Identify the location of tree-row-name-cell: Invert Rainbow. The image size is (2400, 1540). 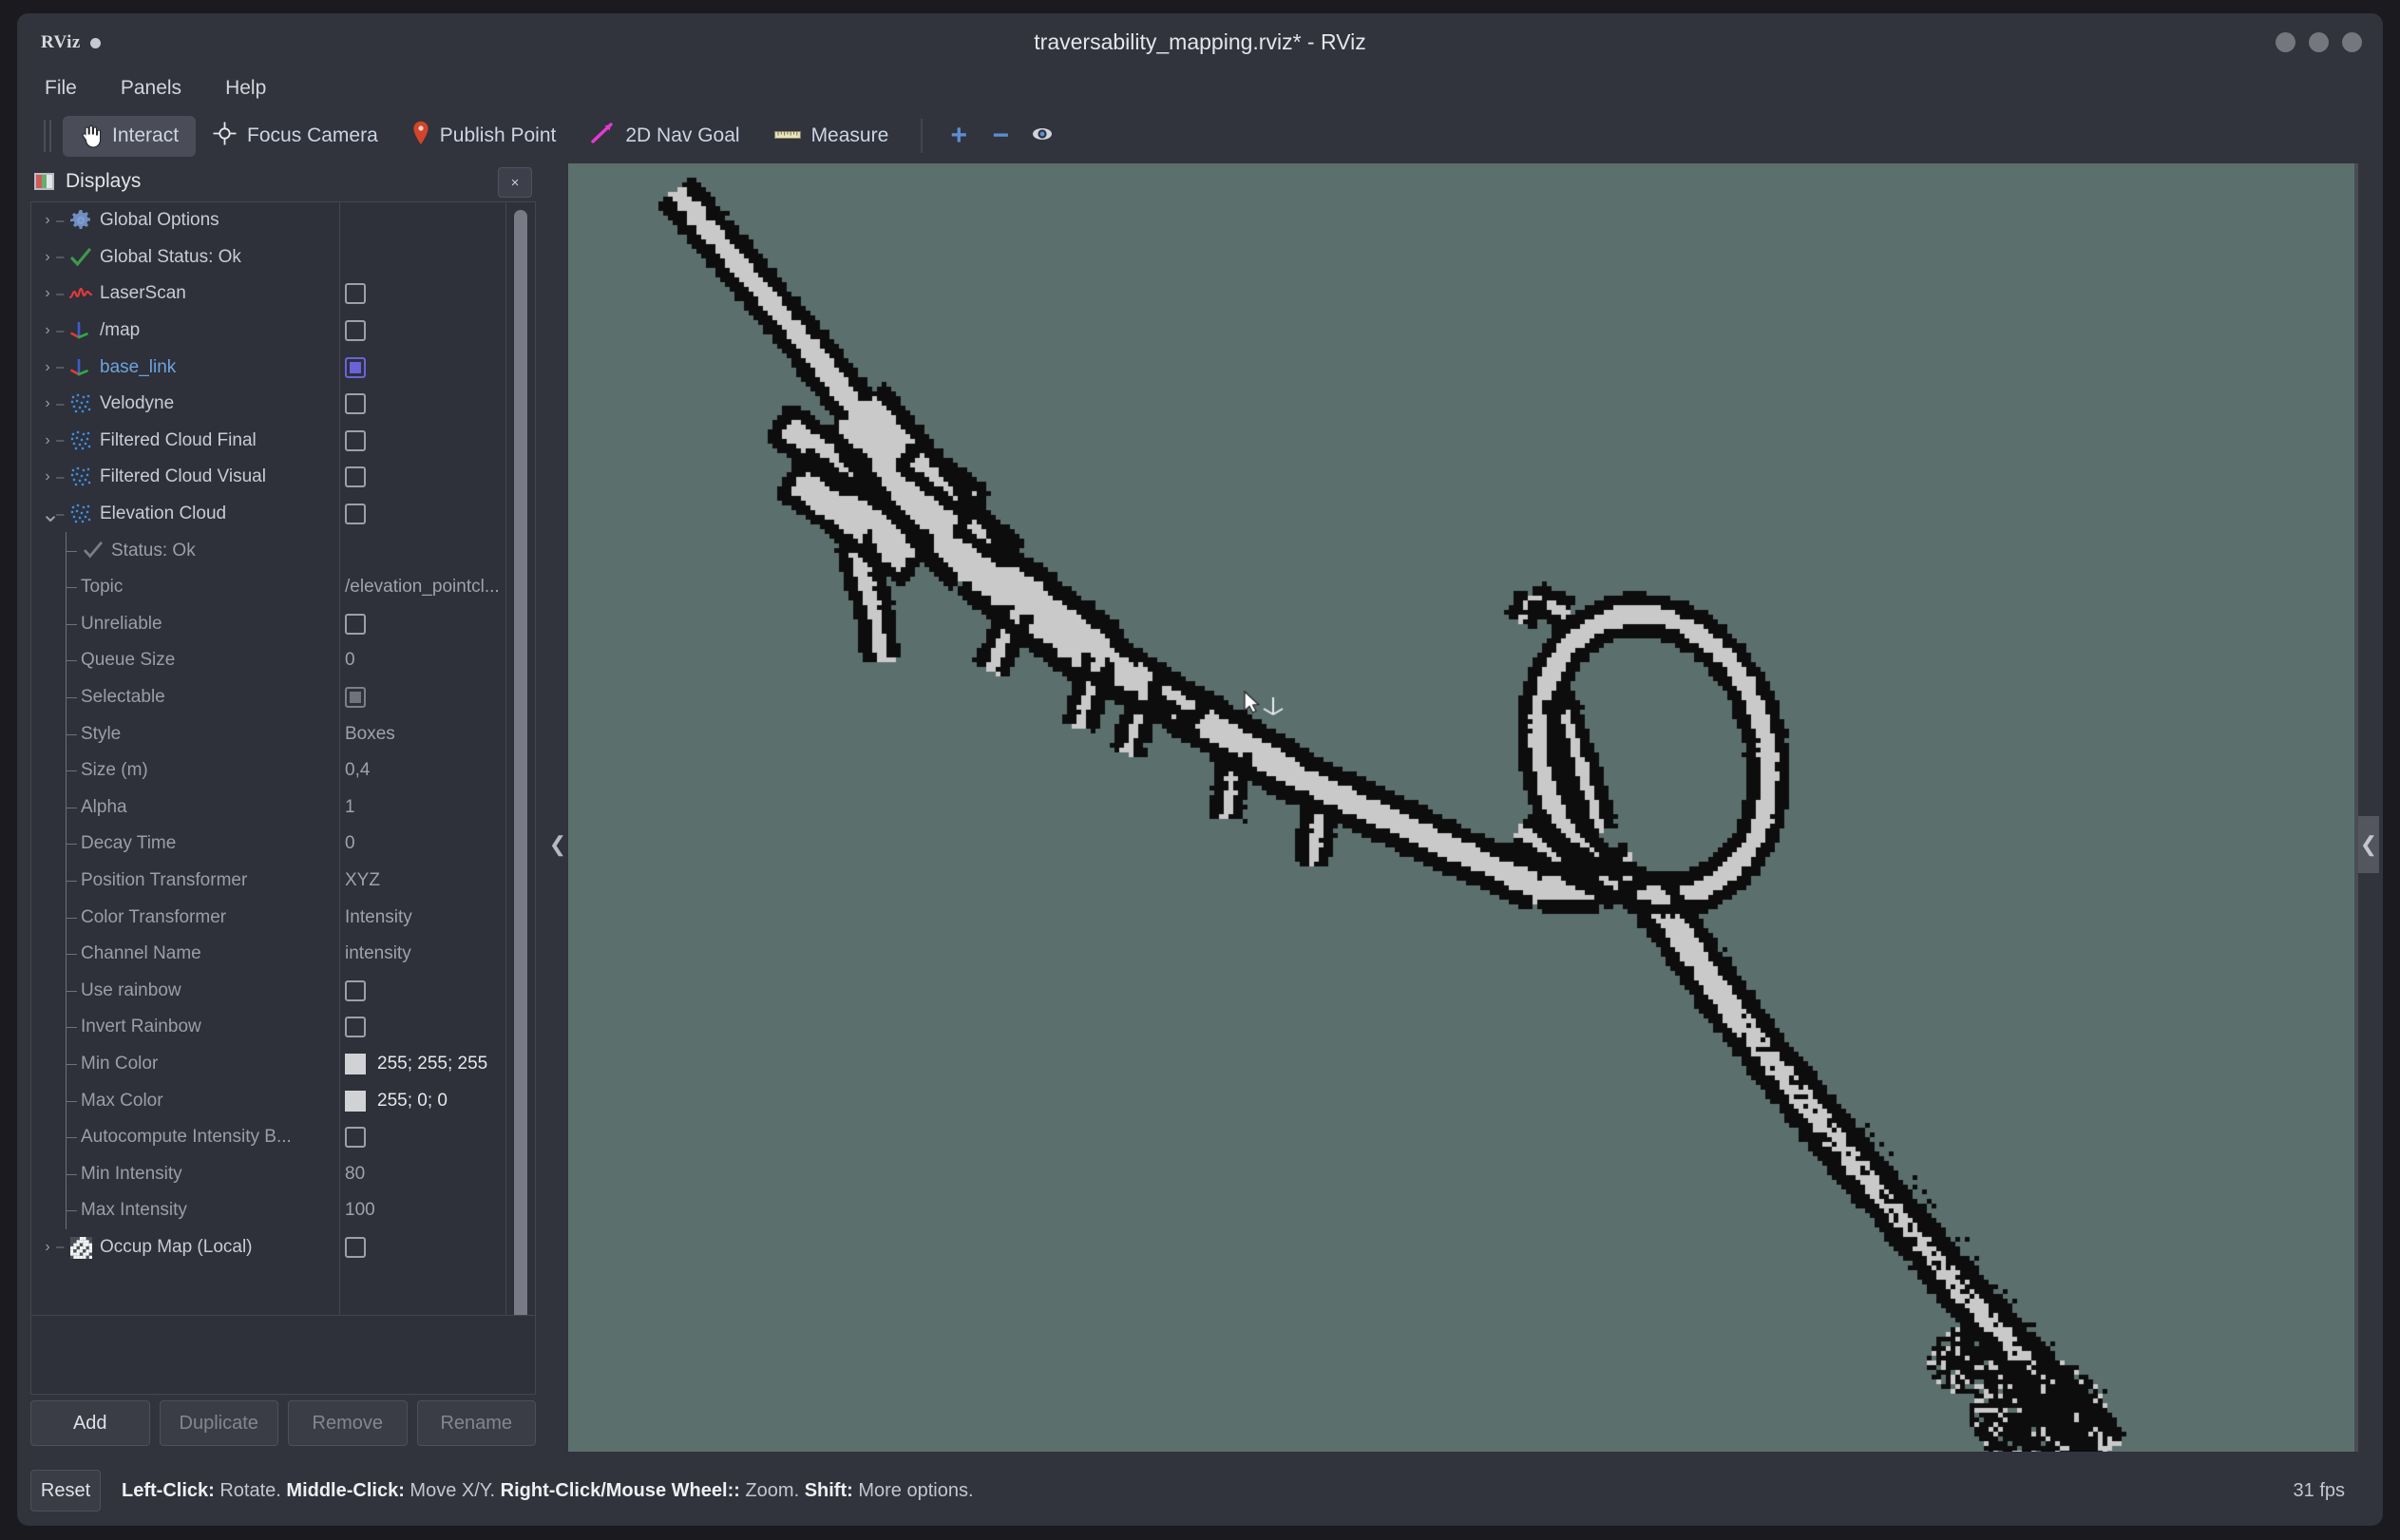
(185, 1027).